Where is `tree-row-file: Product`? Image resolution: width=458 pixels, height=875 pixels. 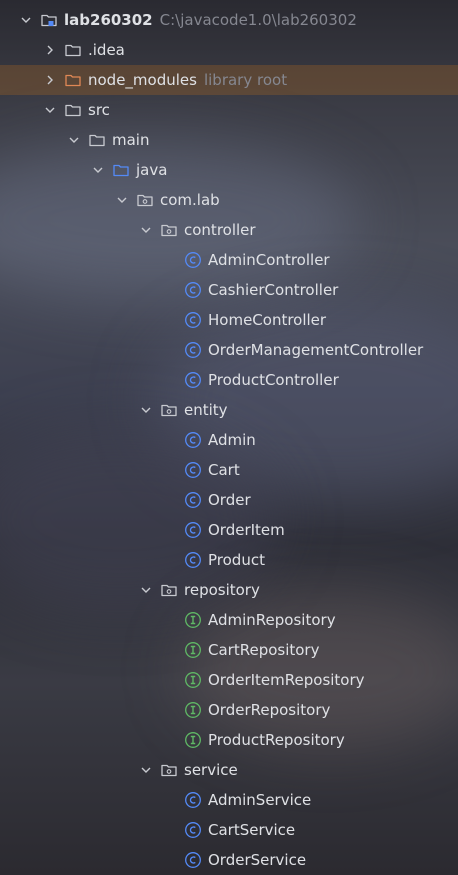 tree-row-file: Product is located at coordinates (229, 560).